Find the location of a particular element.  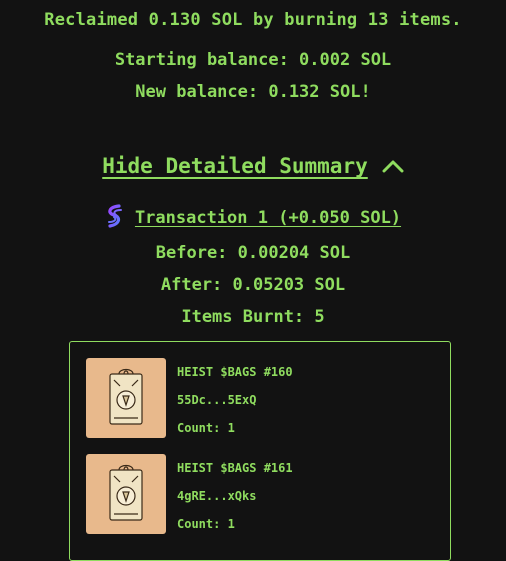

reclaimed-summary: Reclaimed 0.130 SOL by burning 13 items. is located at coordinates (253, 20).